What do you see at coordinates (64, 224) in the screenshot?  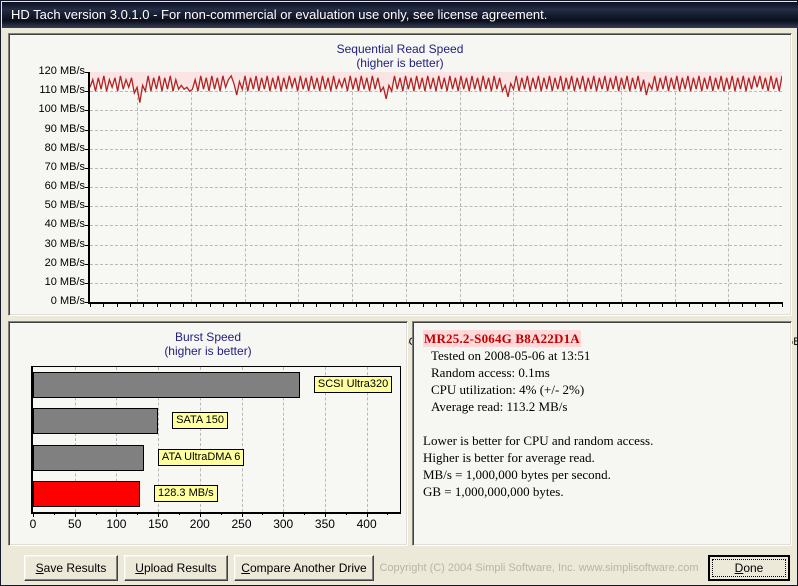 I see `sequential-y-tick-label: 40 MB/s` at bounding box center [64, 224].